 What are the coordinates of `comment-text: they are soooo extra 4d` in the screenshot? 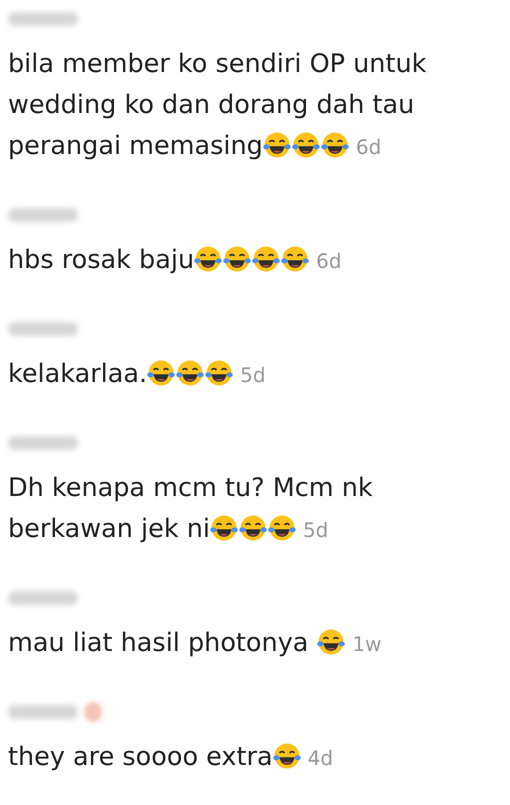 It's located at (171, 757).